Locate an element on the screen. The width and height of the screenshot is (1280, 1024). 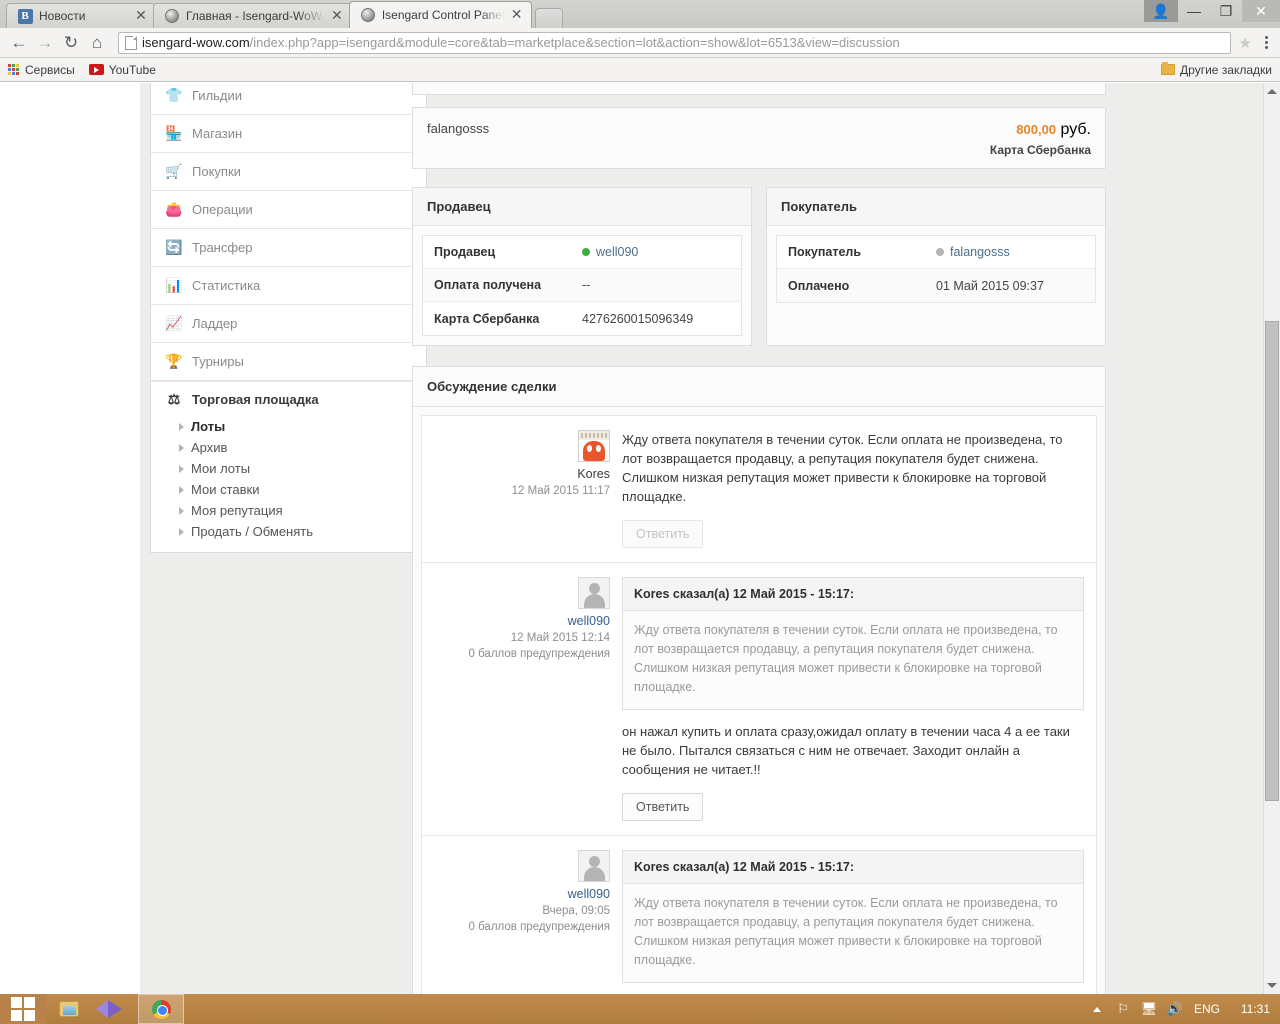
shirt-icon: 👕 is located at coordinates (174, 95).